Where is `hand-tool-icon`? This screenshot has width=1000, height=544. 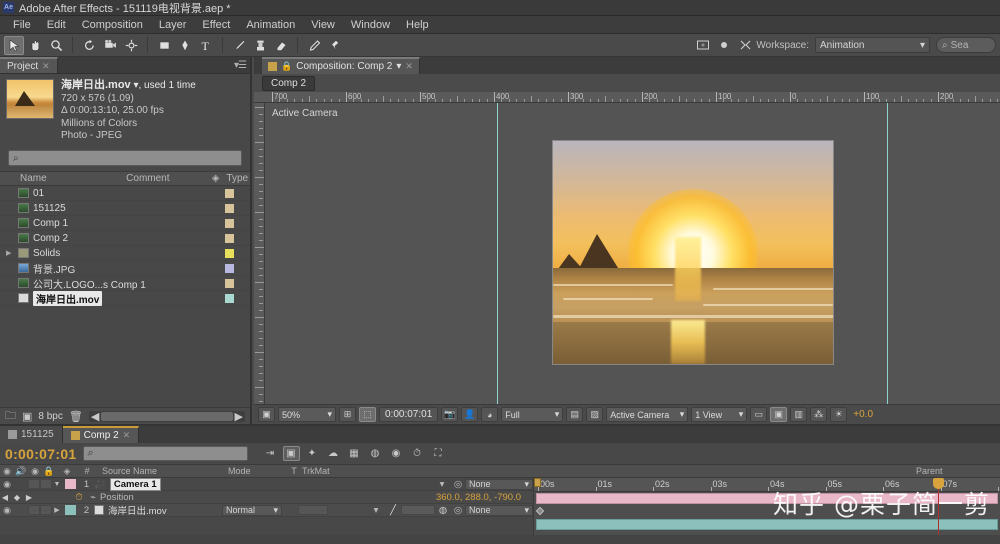 hand-tool-icon is located at coordinates (35, 45).